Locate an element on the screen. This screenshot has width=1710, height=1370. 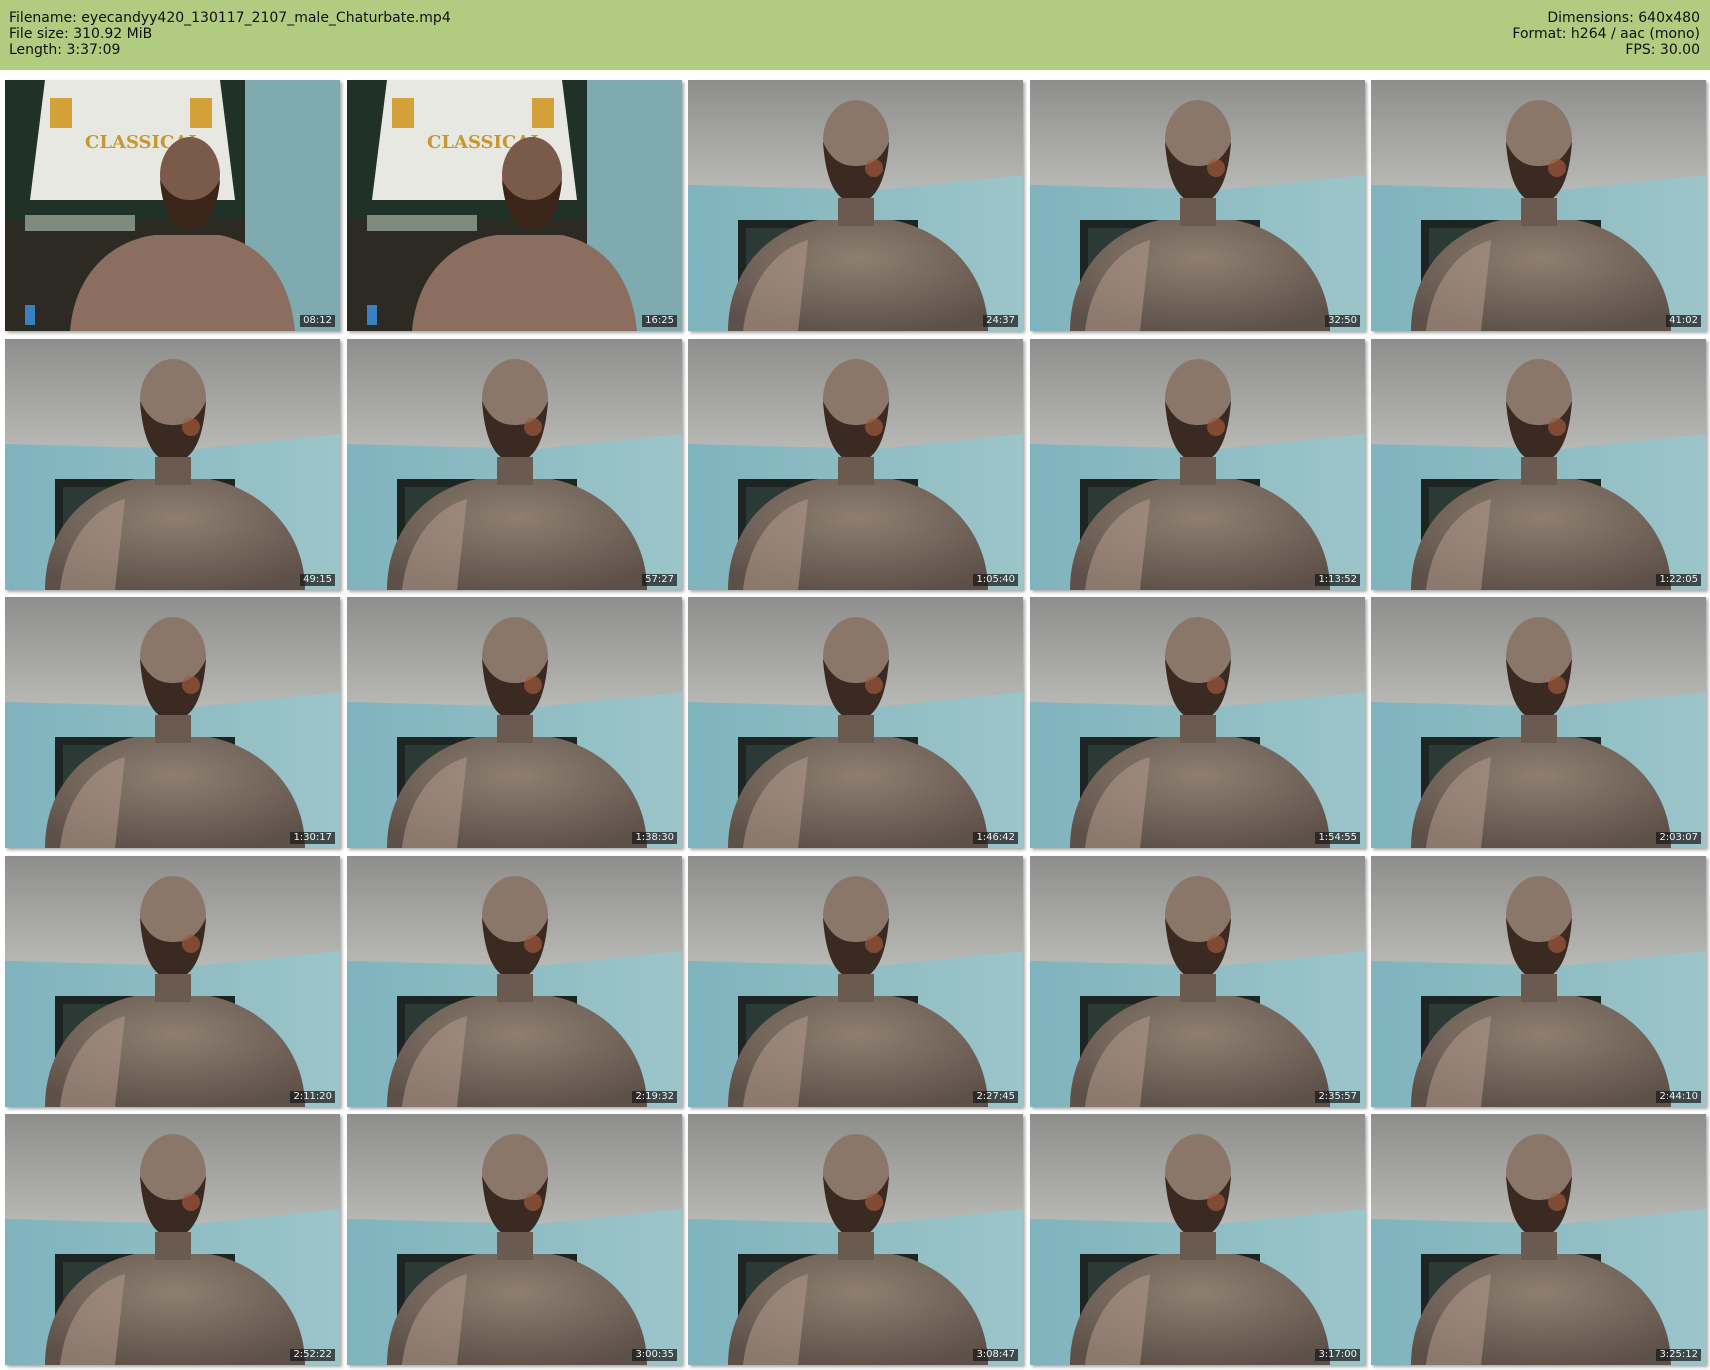
video-frame-thumbnail: CLASSICAL 08:12 is located at coordinates (172, 205).